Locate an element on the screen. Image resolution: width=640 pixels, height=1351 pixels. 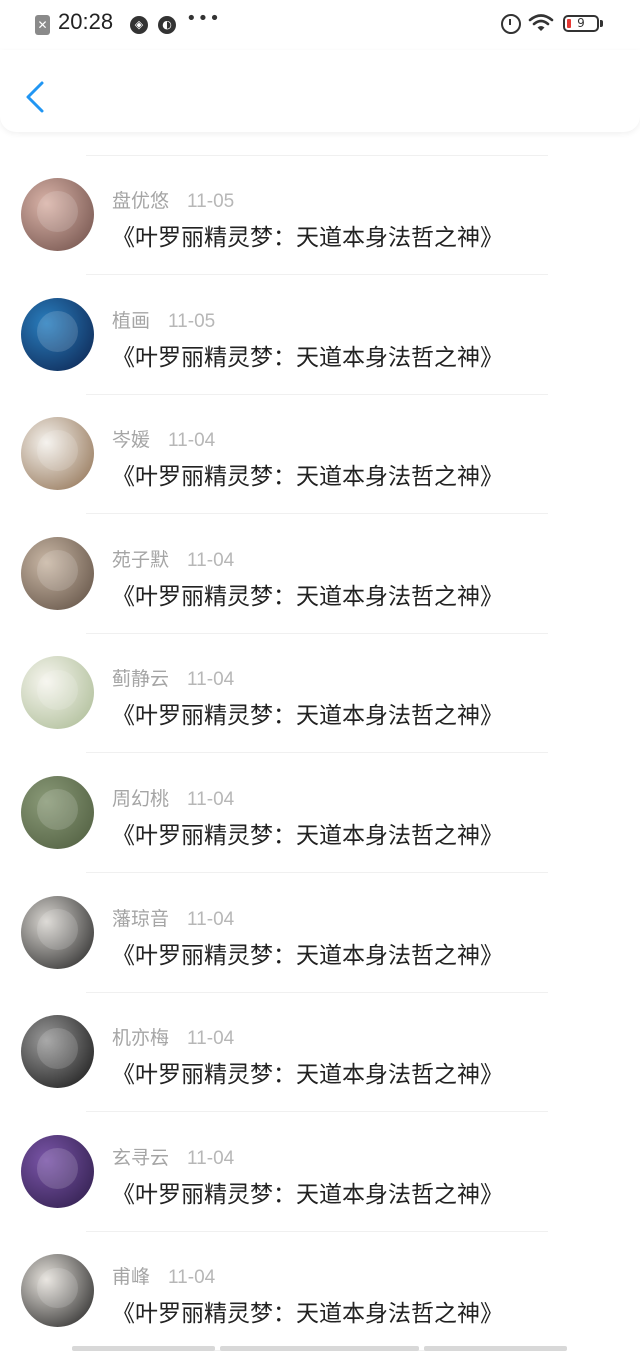
list-item: 玄寻云 11-04 《叶罗丽精灵梦：天道本身法哲之神》 is located at coordinates (320, 1172).